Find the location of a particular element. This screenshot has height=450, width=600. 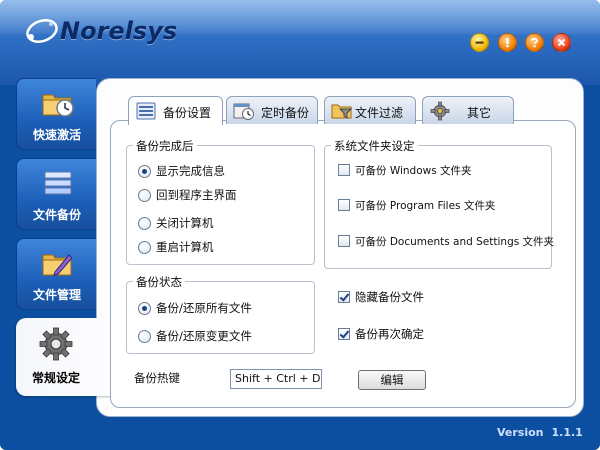

list-icon is located at coordinates (146, 111).